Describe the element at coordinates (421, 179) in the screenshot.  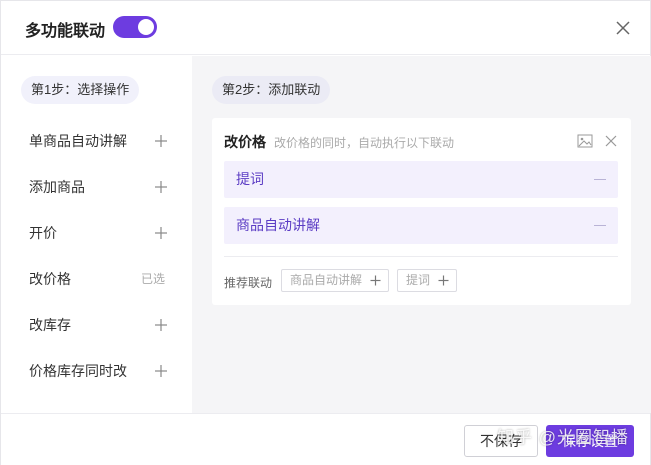
I see `linked-action-row: 提词` at that location.